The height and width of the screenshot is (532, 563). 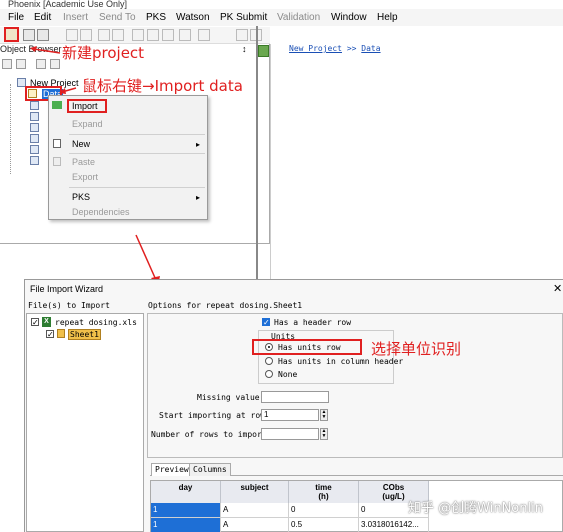 What do you see at coordinates (557, 288) in the screenshot?
I see `close-icon: ✕` at bounding box center [557, 288].